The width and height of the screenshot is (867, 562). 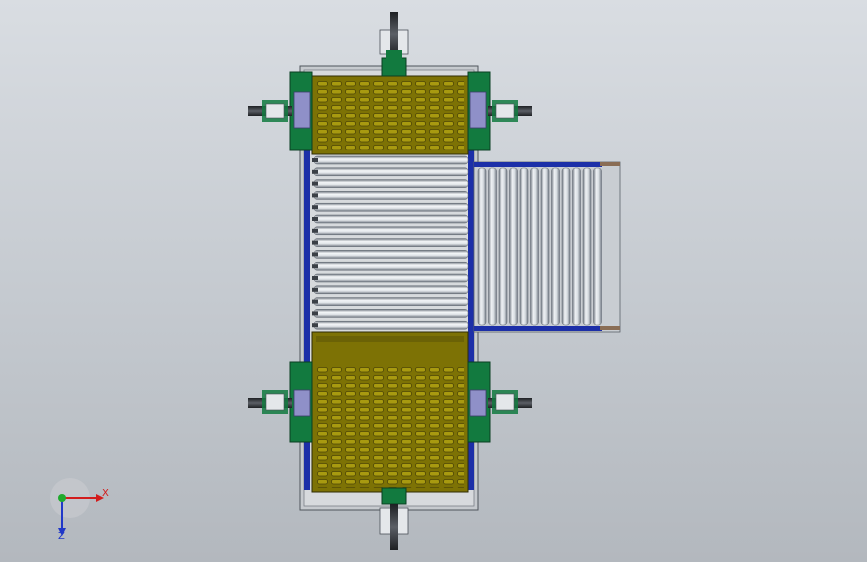 What do you see at coordinates (270, 402) in the screenshot?
I see `lift-cylinder-left-bottom` at bounding box center [270, 402].